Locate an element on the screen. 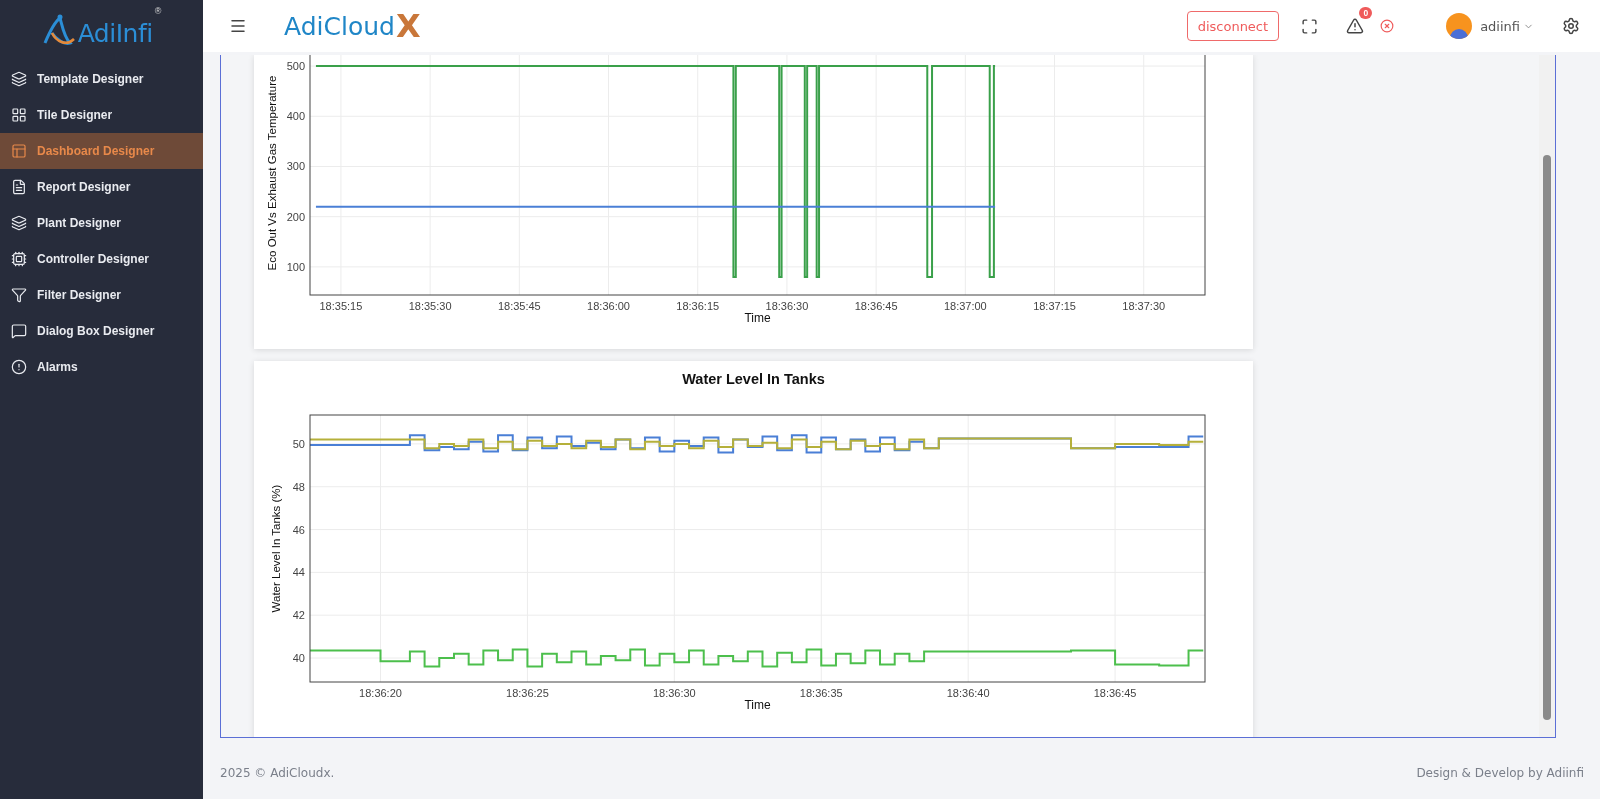 This screenshot has width=1600, height=799. axis-title: Eco Out Vs Exhaust Gas Temperature is located at coordinates (272, 173).